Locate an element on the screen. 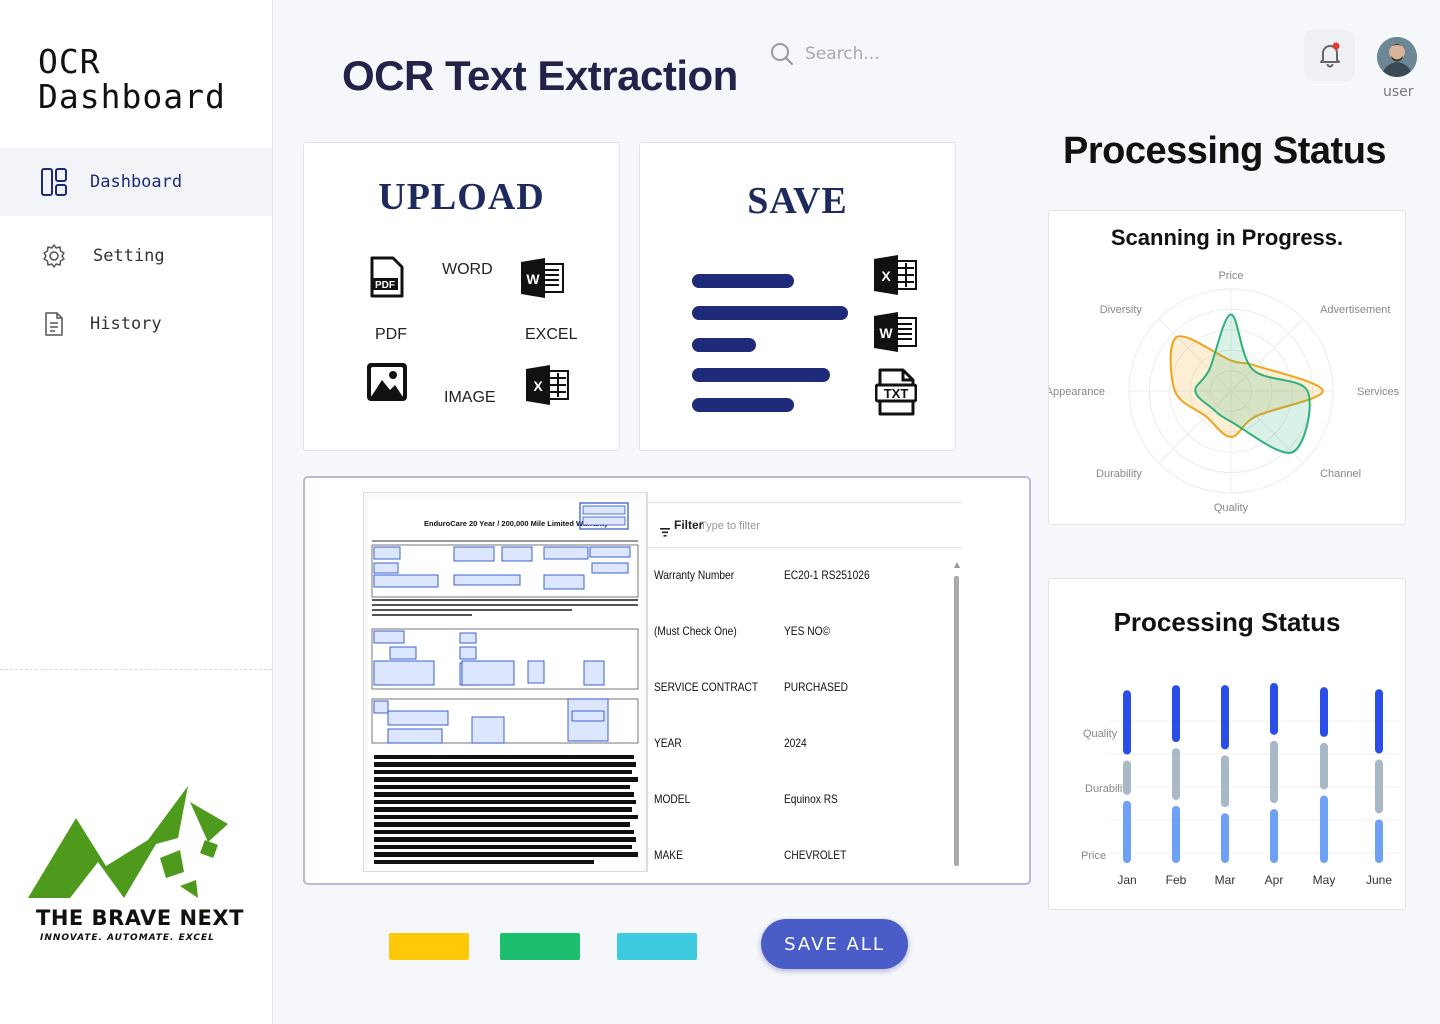  upload-card: UPLOAD PDF WORD W PDF EXCEL IMAGE X is located at coordinates (461, 296).